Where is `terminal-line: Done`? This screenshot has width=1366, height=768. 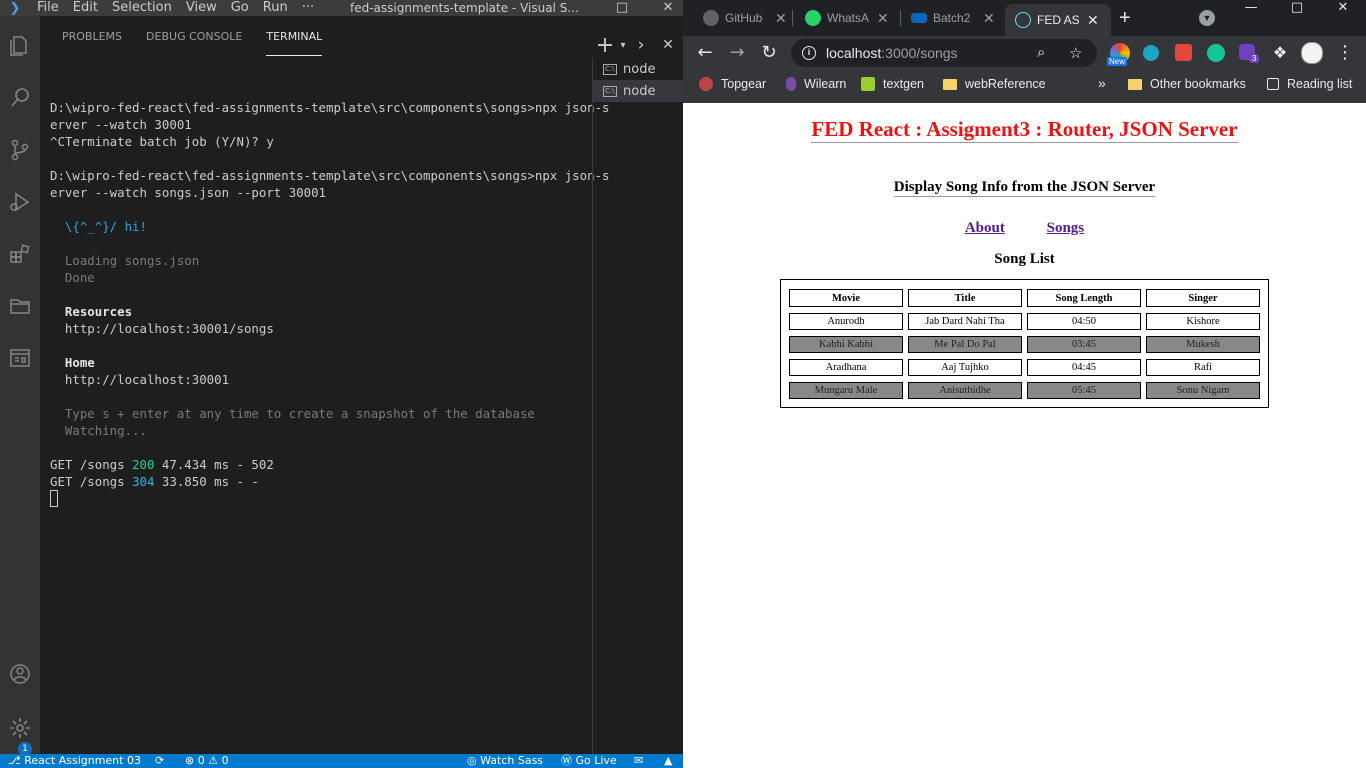 terminal-line: Done is located at coordinates (72, 277).